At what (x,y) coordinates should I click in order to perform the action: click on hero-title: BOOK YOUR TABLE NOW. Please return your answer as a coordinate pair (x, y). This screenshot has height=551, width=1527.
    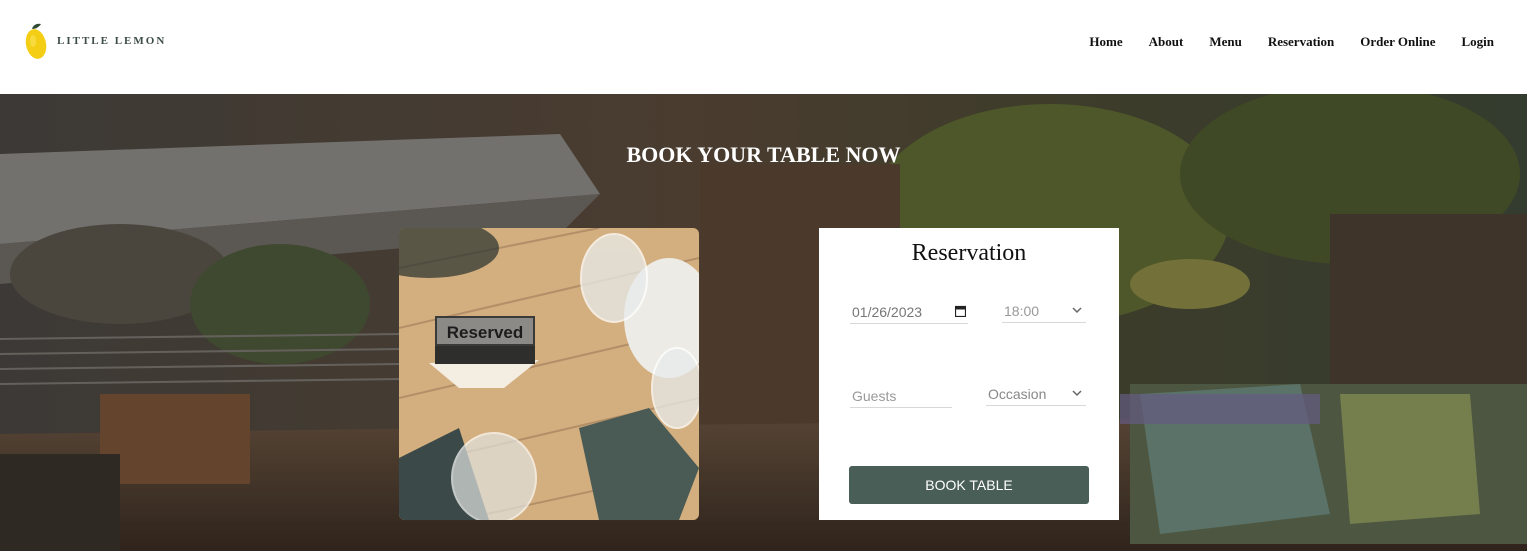
    Looking at the image, I should click on (763, 154).